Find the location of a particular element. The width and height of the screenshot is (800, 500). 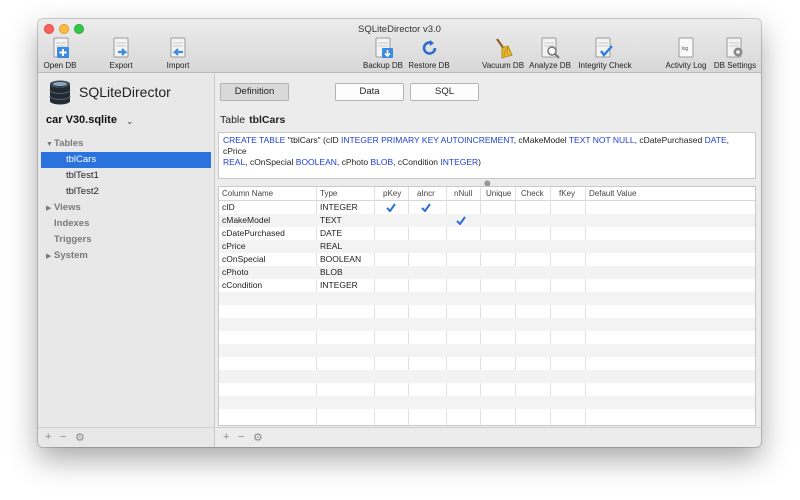

table-row: cDatePurchased DATE is located at coordinates (487, 233).